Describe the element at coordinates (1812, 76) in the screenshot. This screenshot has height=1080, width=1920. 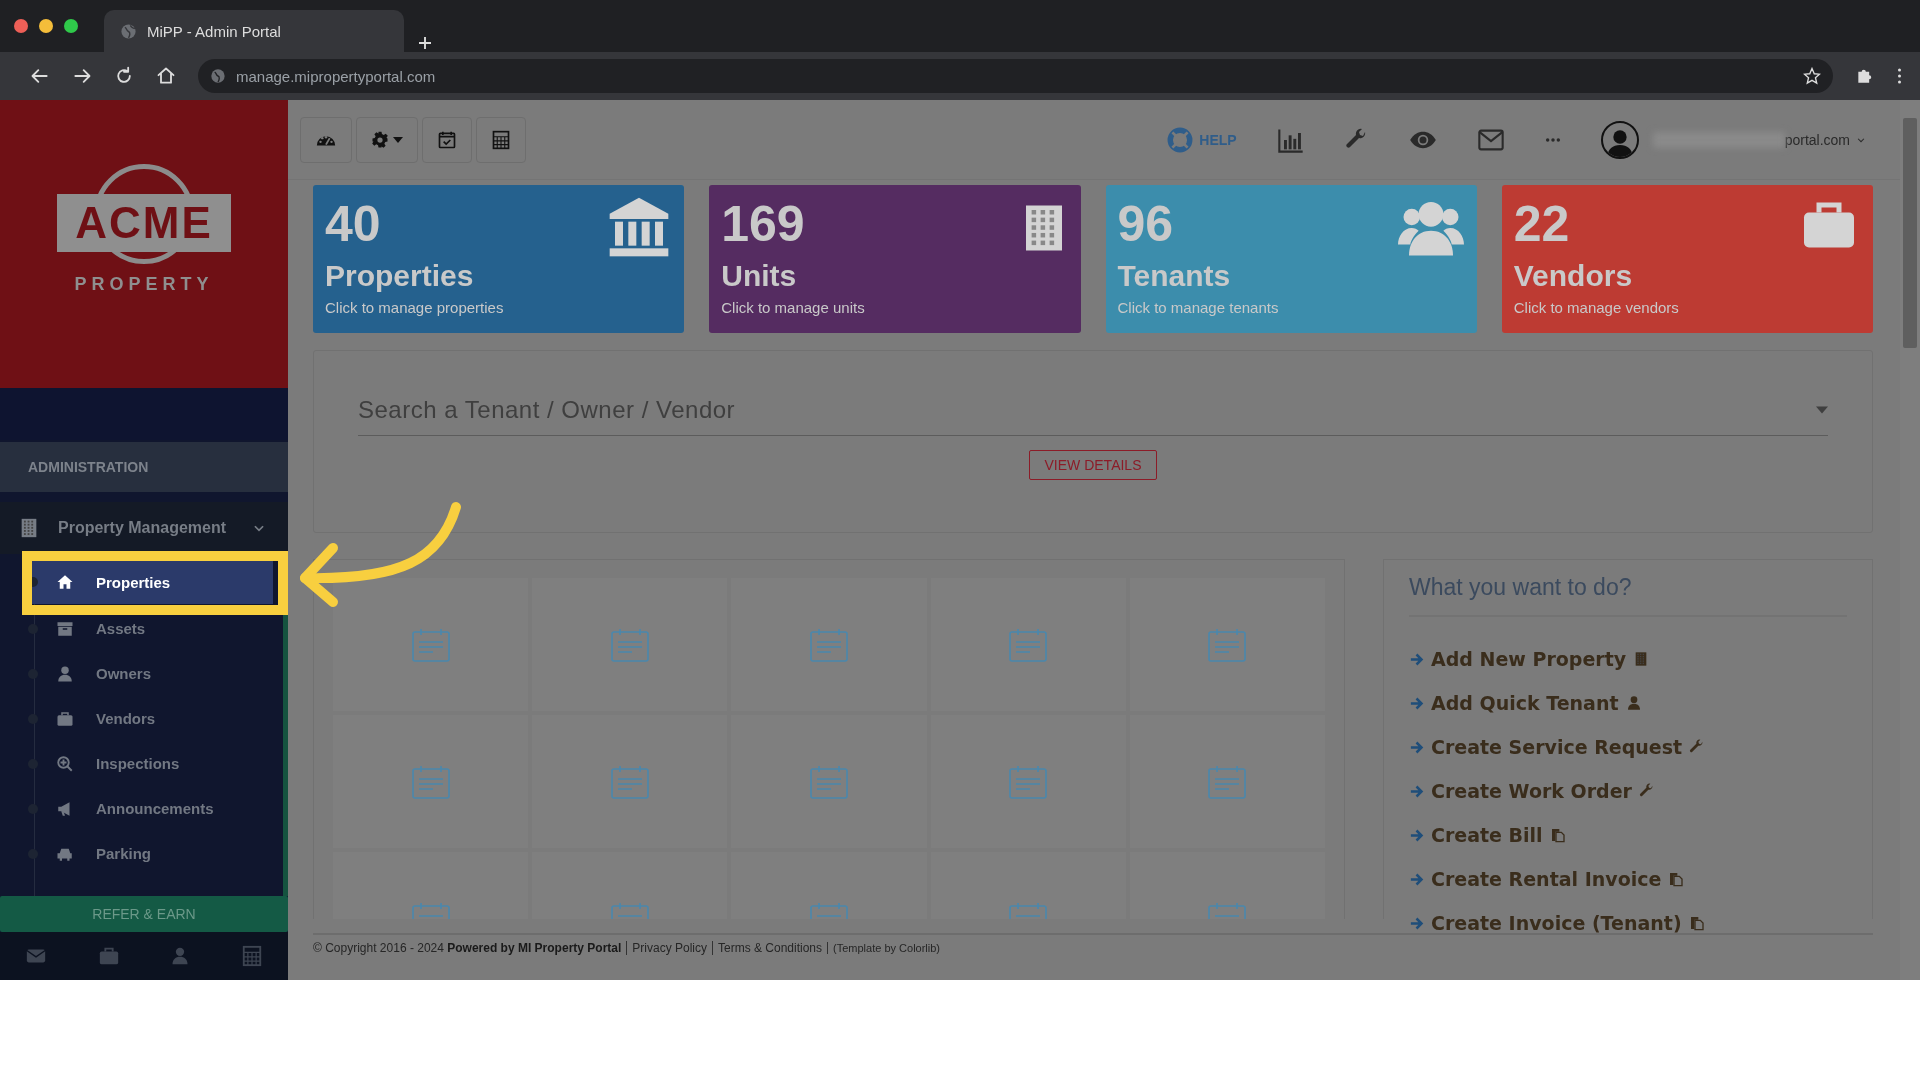
I see `bookmark-star-icon` at that location.